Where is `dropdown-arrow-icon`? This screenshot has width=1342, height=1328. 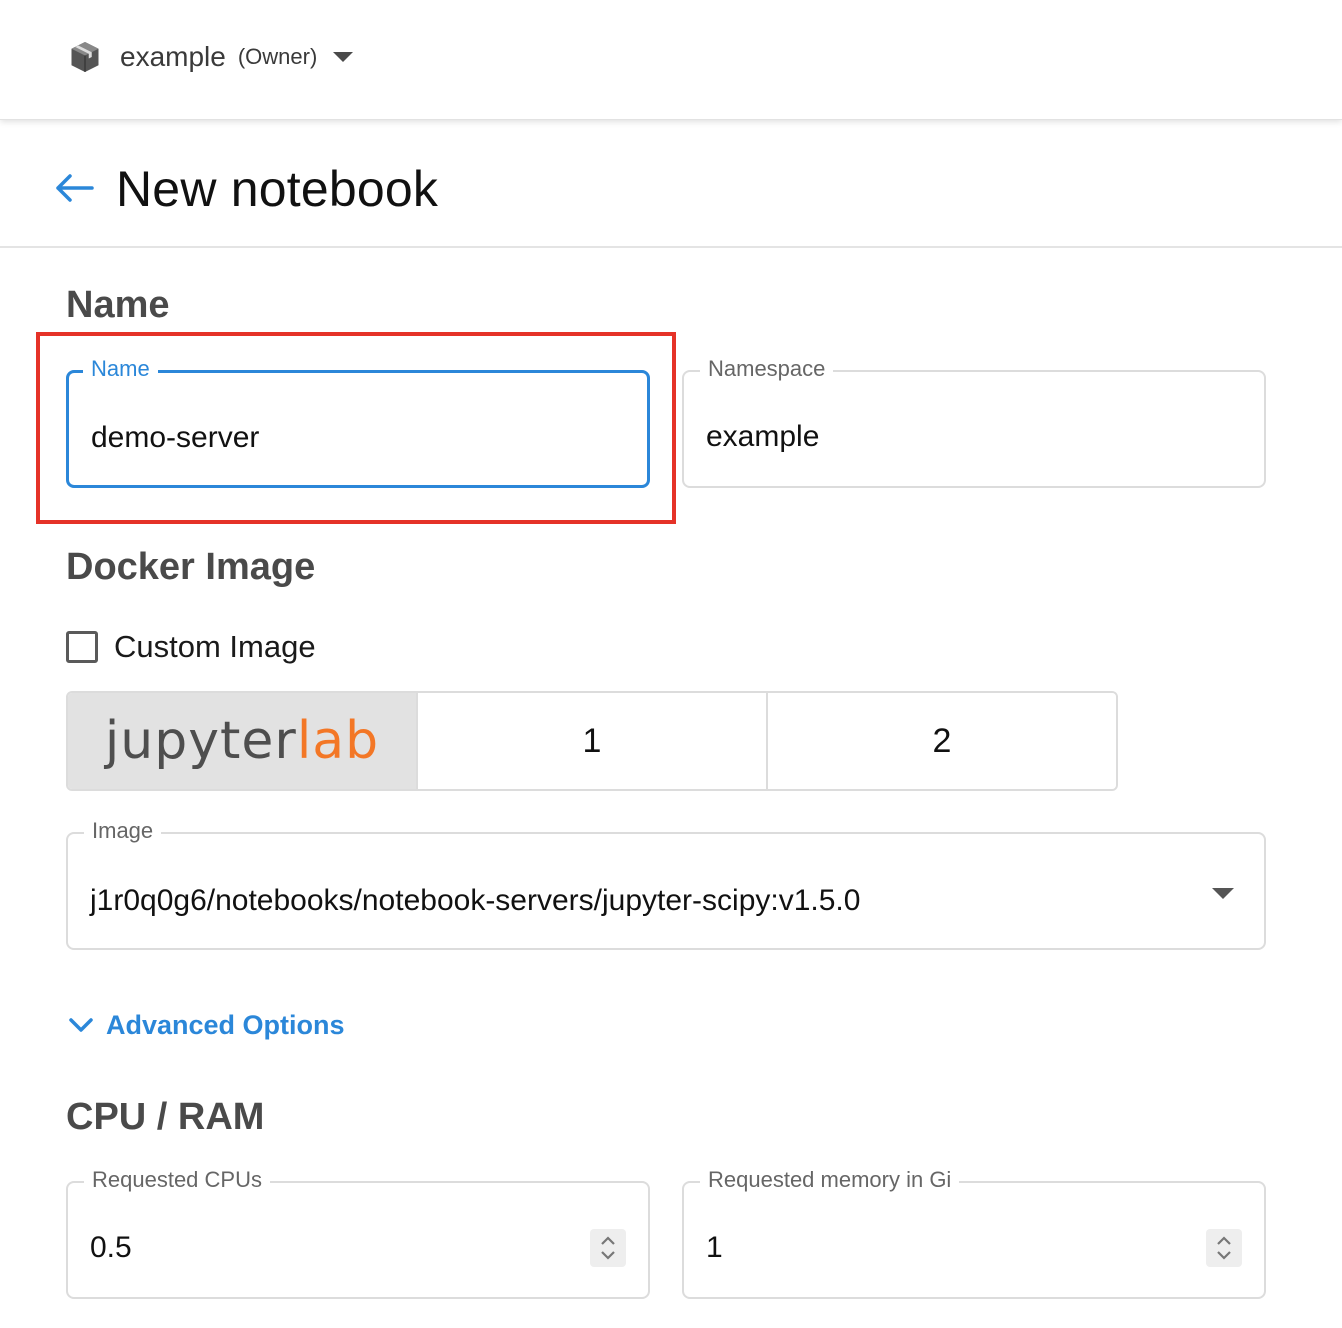 dropdown-arrow-icon is located at coordinates (1223, 893).